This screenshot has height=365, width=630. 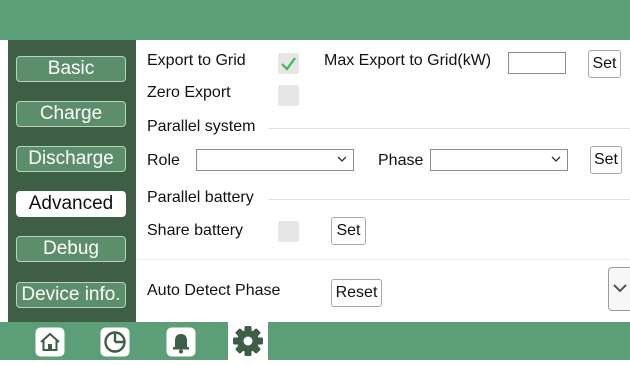 I want to click on gear-icon, so click(x=248, y=341).